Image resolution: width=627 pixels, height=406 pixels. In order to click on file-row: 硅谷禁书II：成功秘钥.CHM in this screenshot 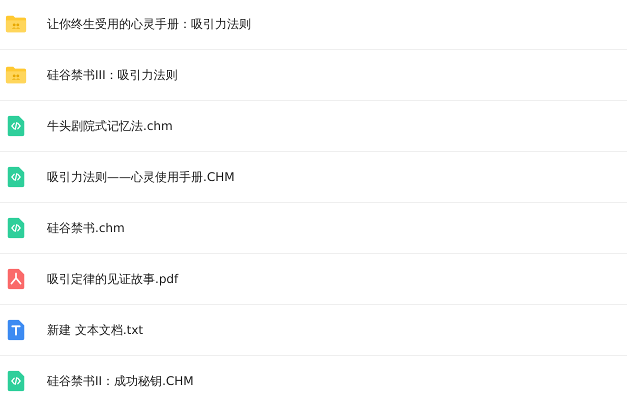, I will do `click(313, 380)`.